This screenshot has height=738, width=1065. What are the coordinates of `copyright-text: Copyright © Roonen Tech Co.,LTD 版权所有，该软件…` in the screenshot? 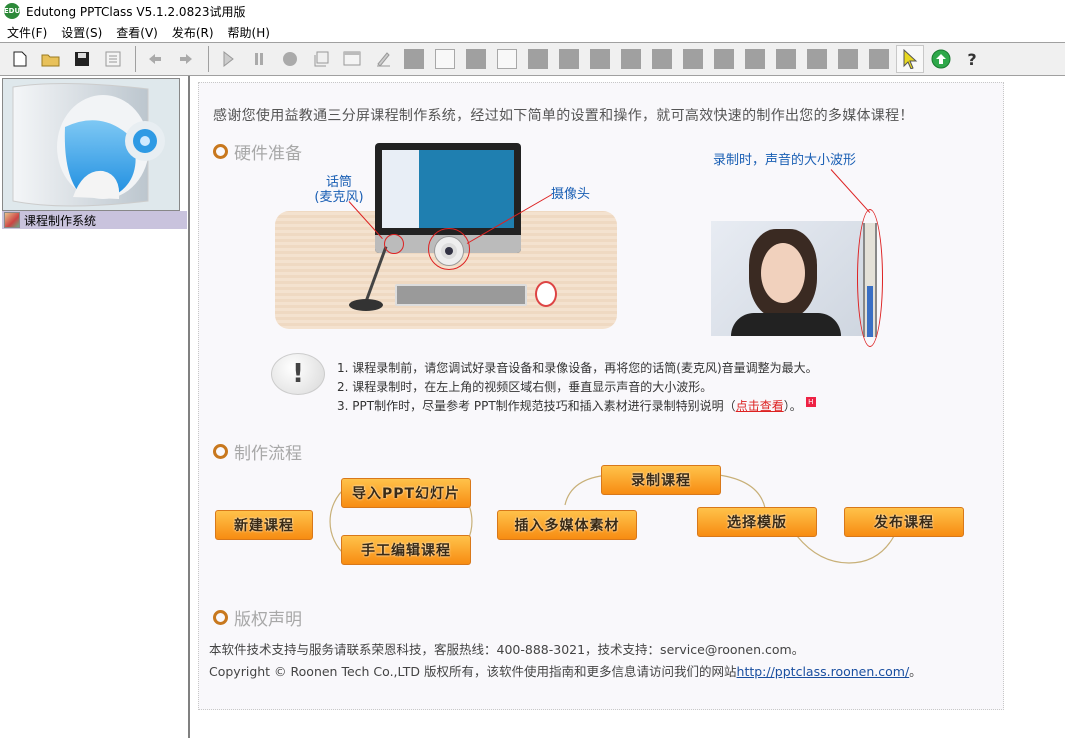 It's located at (565, 670).